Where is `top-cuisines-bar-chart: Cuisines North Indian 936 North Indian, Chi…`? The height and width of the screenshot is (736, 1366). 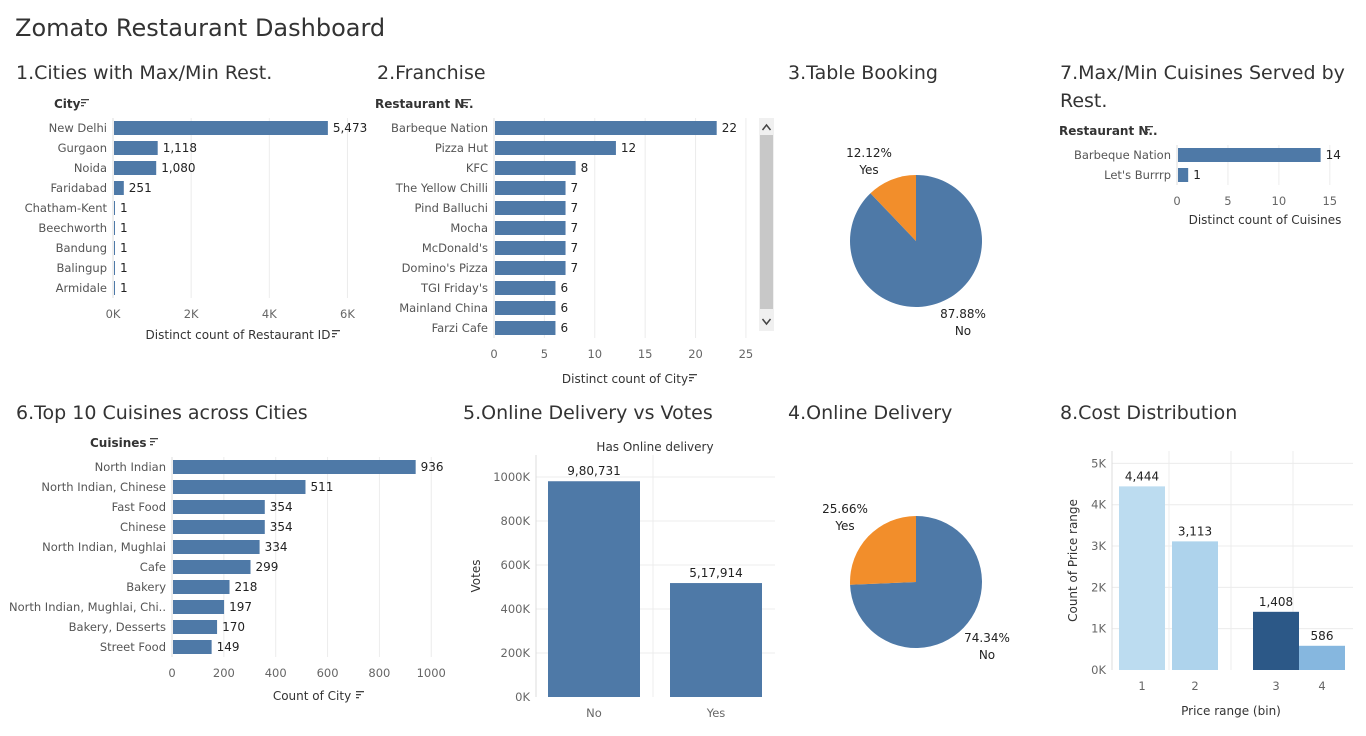 top-cuisines-bar-chart: Cuisines North Indian 936 North Indian, Chi… is located at coordinates (230, 575).